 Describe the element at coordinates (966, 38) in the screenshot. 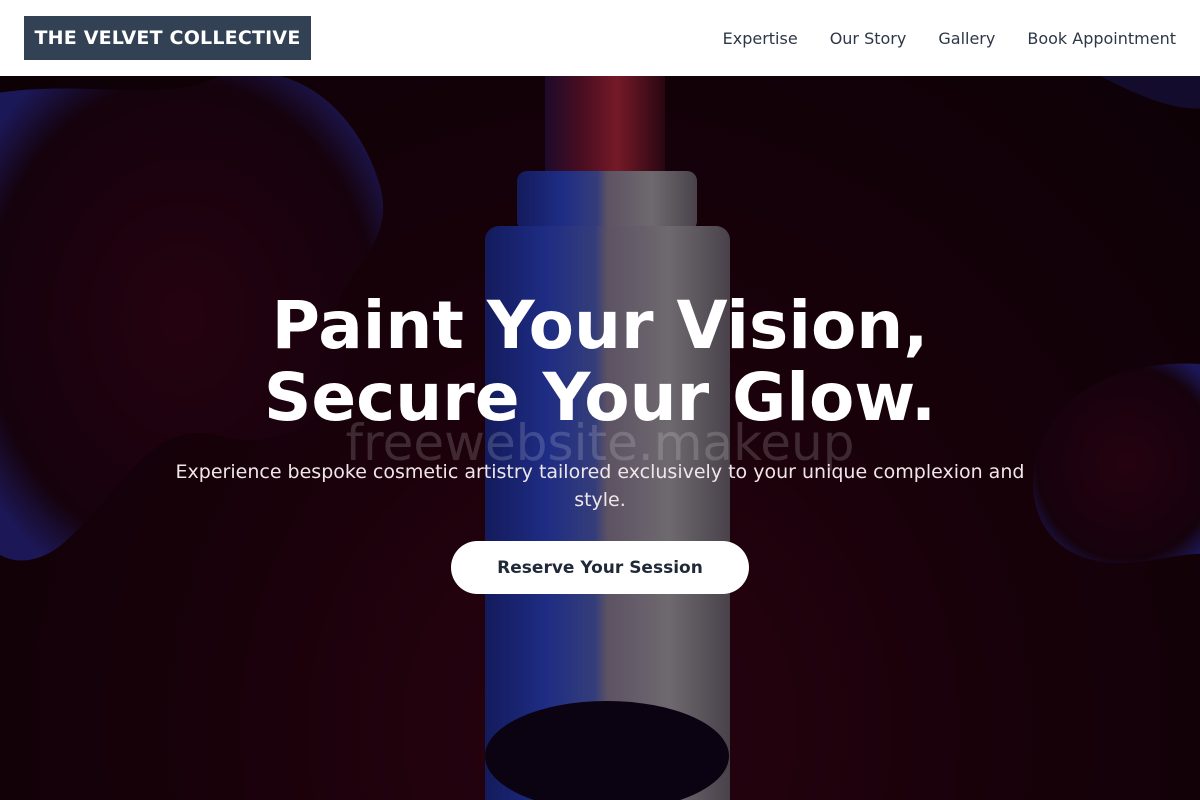

I see `nav-link-gallery: Gallery` at that location.